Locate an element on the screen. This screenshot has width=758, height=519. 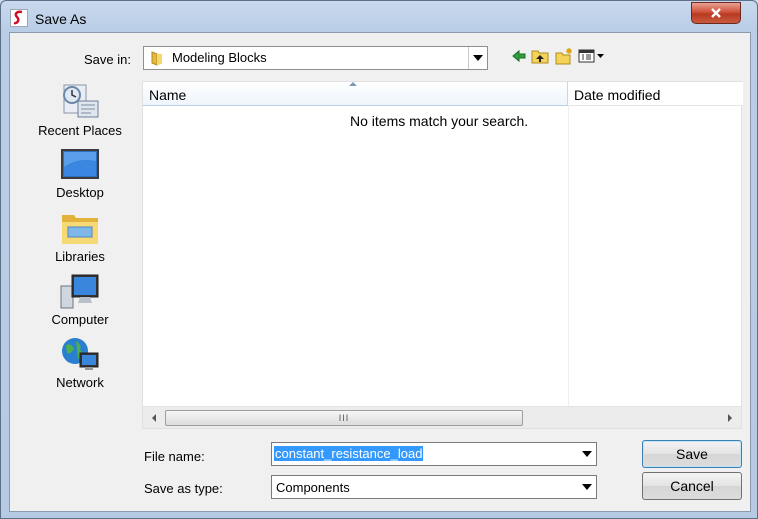
view-menu-icon is located at coordinates (592, 56).